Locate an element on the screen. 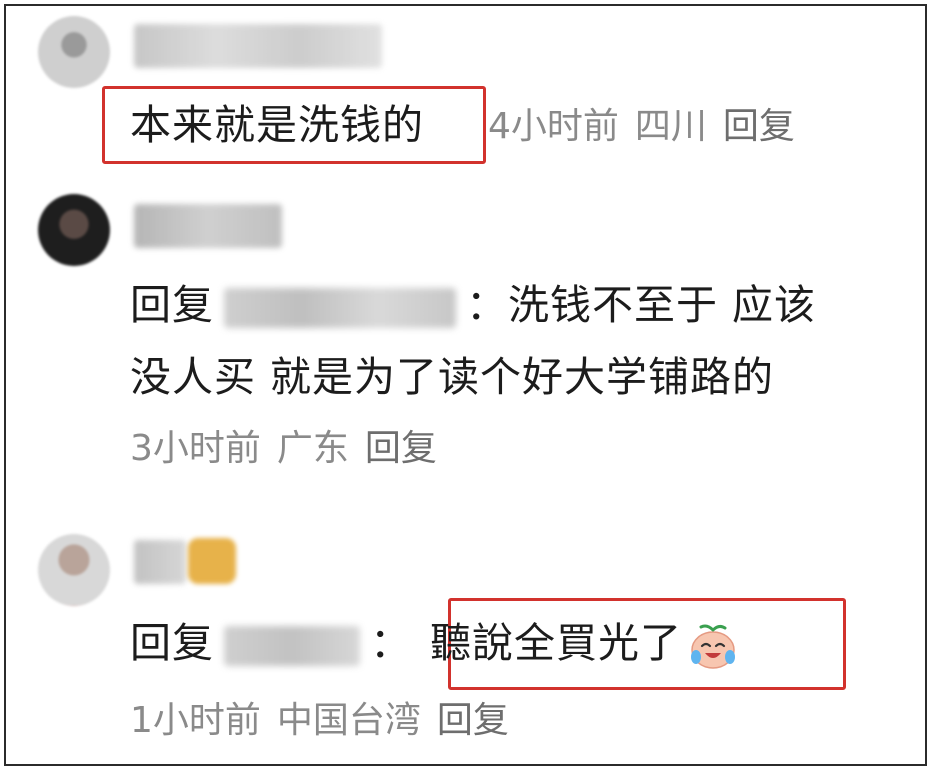  reply-prefix-3: 回复 is located at coordinates (172, 643).